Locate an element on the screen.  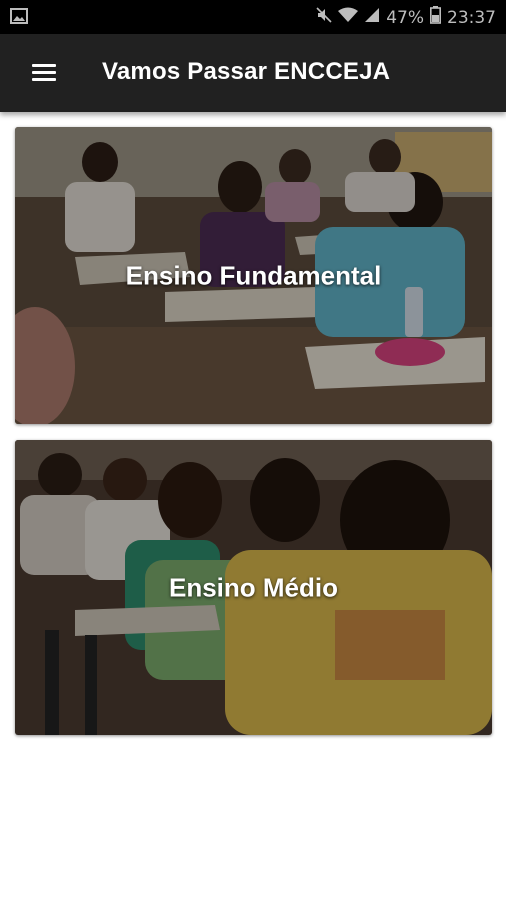
wifi-icon is located at coordinates (348, 17).